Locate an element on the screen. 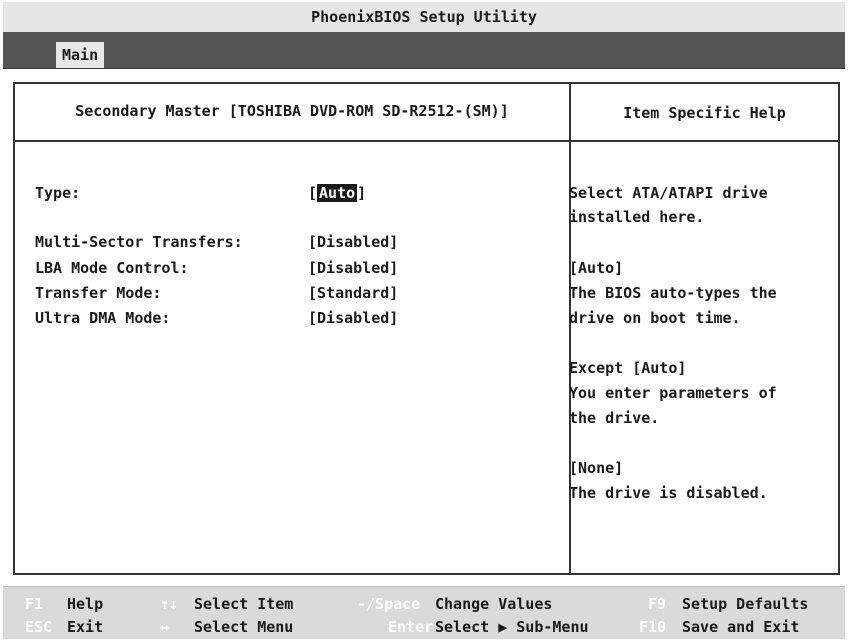 This screenshot has height=641, width=848. menu-bar: Main is located at coordinates (424, 50).